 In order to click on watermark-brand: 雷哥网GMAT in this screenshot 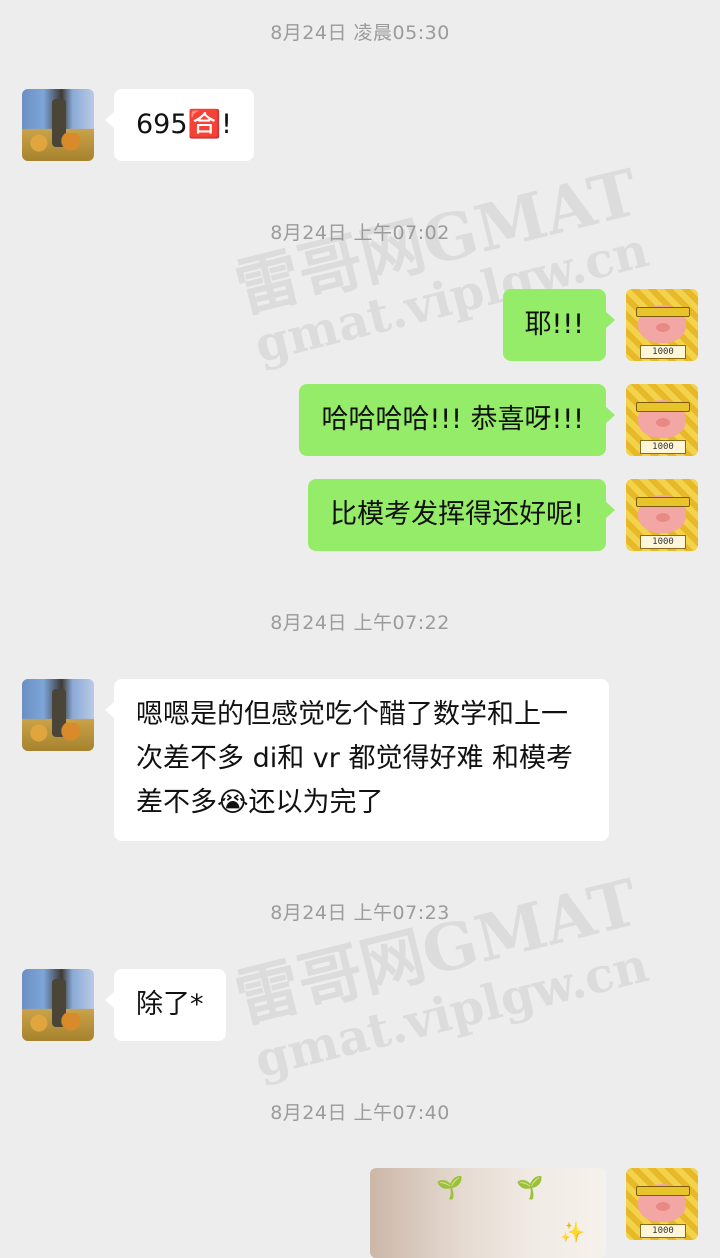, I will do `click(437, 951)`.